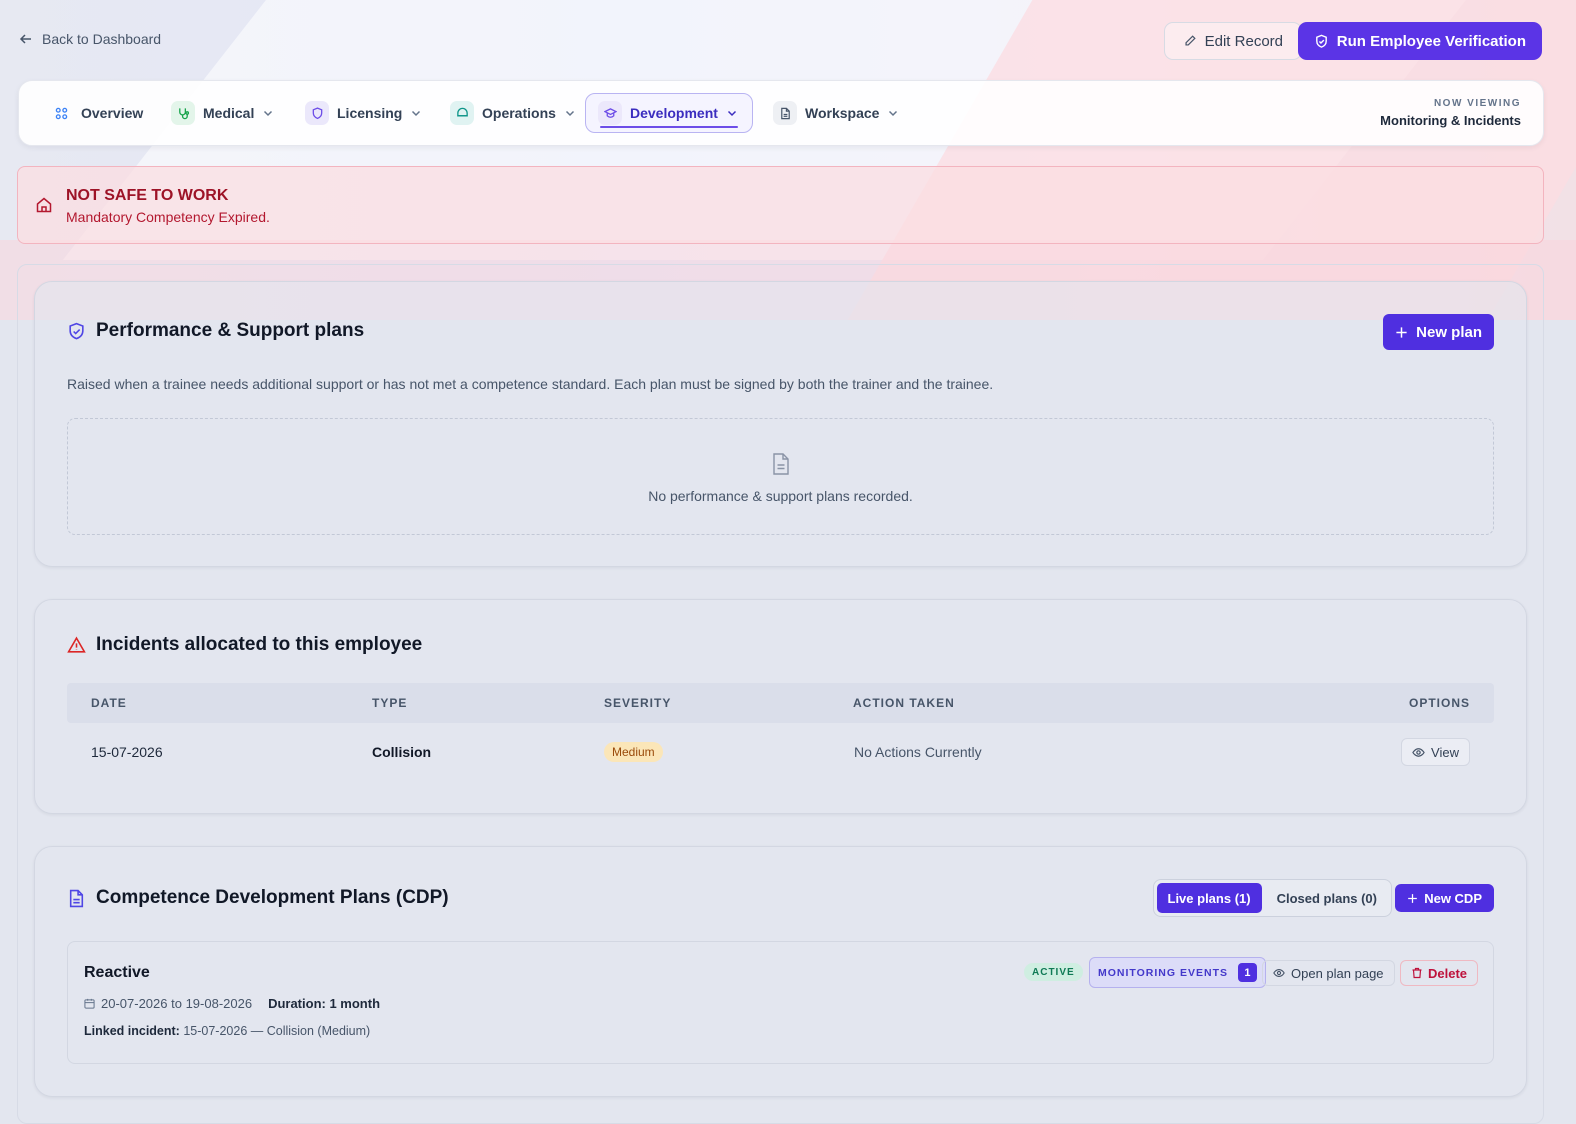 The width and height of the screenshot is (1576, 1124). I want to click on performance-title-text: Performance & Support plans, so click(230, 330).